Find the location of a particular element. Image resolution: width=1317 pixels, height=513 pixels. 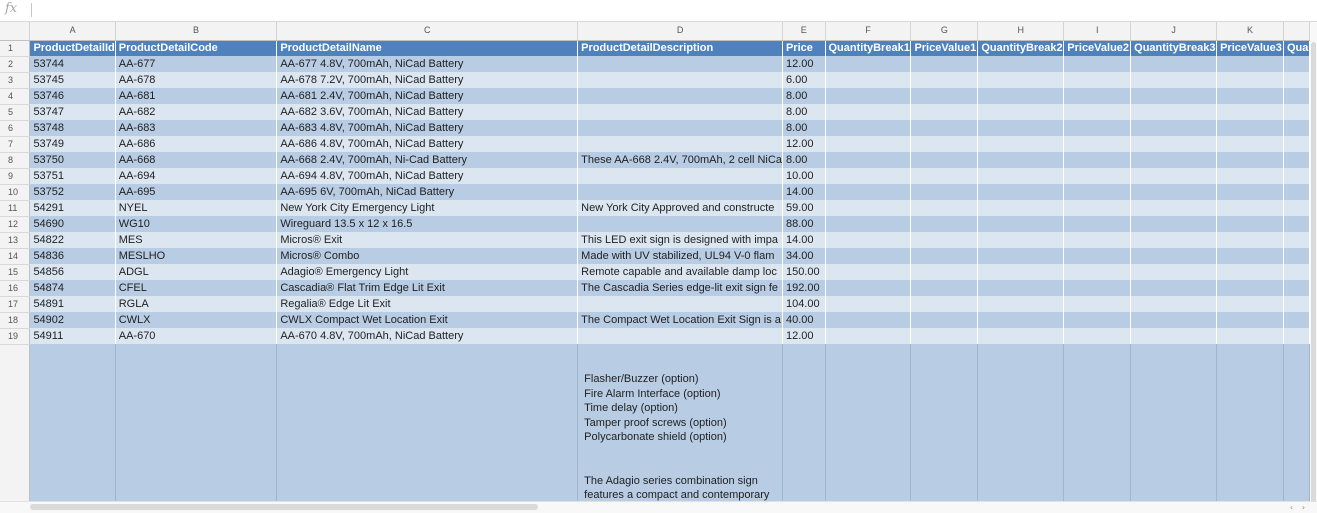

cell: New York City Approved and constructe is located at coordinates (680, 208).